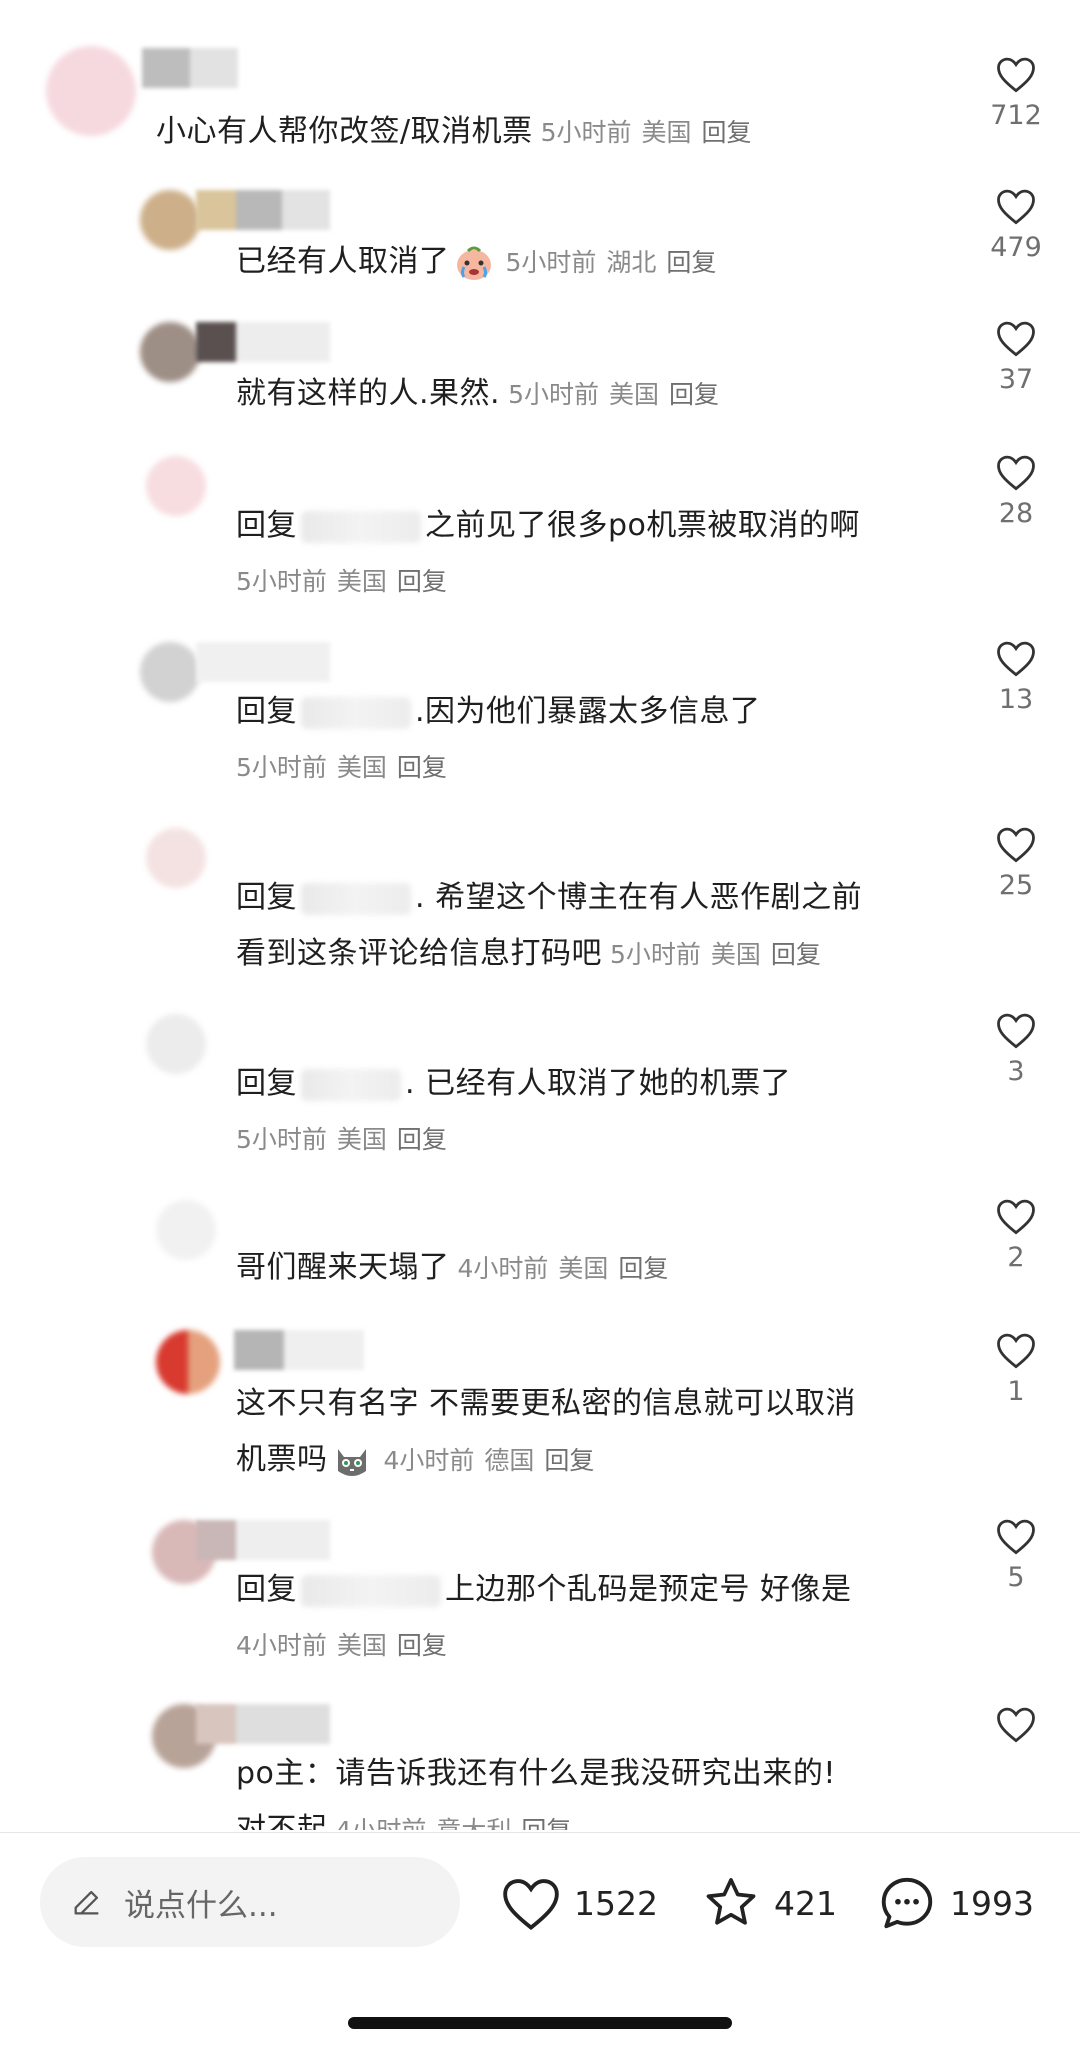  I want to click on pencil-icon, so click(86, 1902).